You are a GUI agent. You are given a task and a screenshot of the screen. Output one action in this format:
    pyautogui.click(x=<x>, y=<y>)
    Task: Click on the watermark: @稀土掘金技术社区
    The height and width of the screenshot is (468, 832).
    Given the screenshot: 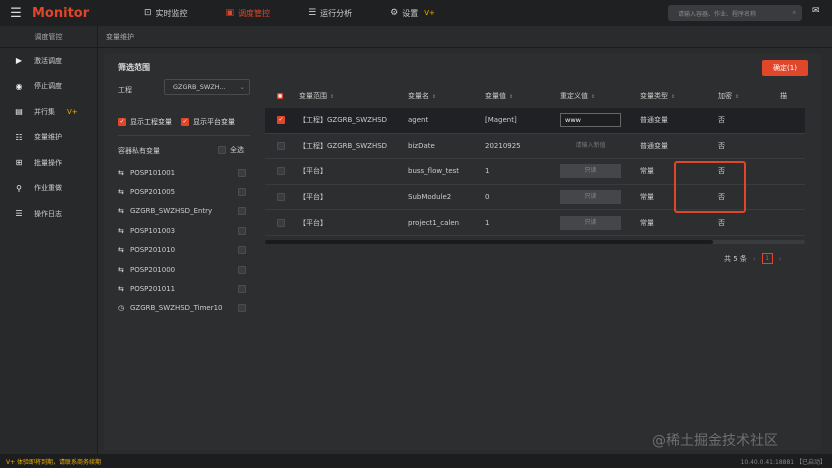 What is the action you would take?
    pyautogui.click(x=715, y=441)
    